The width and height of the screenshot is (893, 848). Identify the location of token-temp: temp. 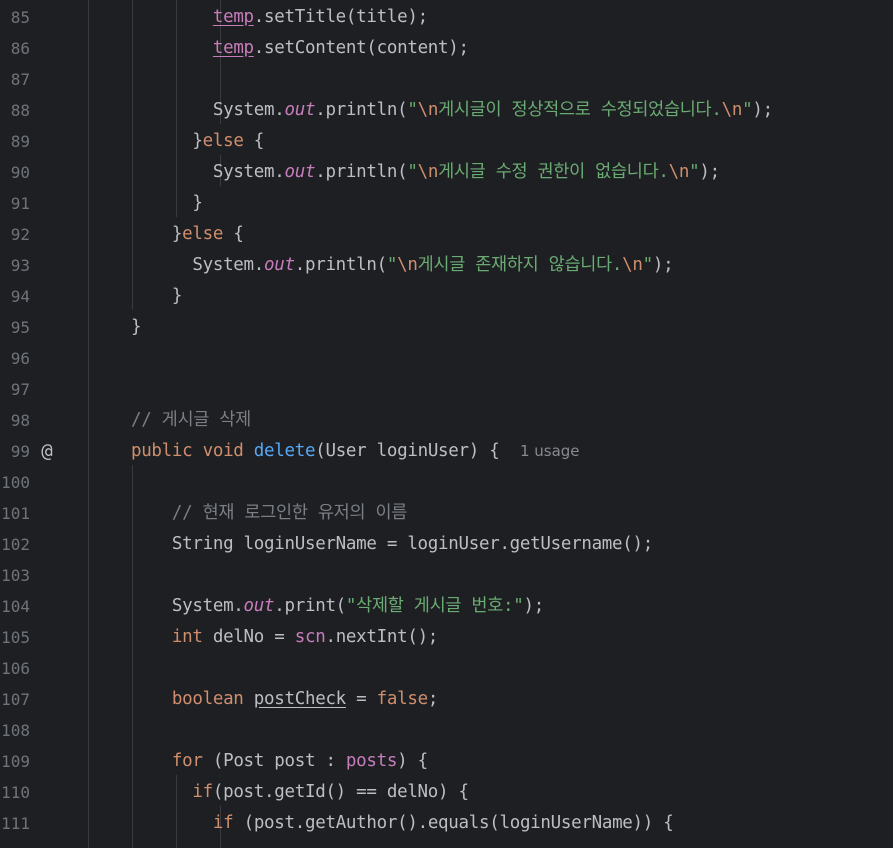
(233, 17).